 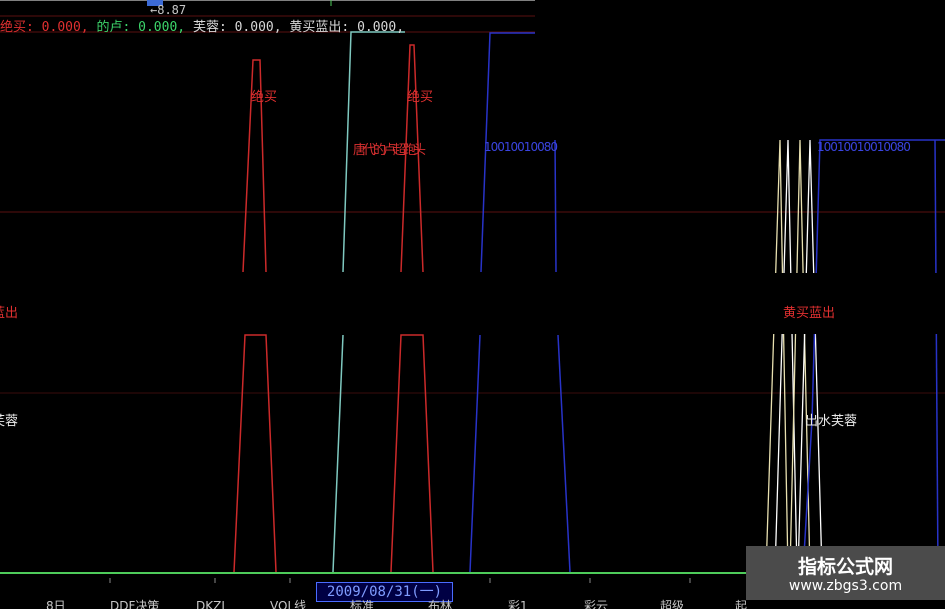 I want to click on legend-jue-mai-value: : 0.000,, so click(x=61, y=27).